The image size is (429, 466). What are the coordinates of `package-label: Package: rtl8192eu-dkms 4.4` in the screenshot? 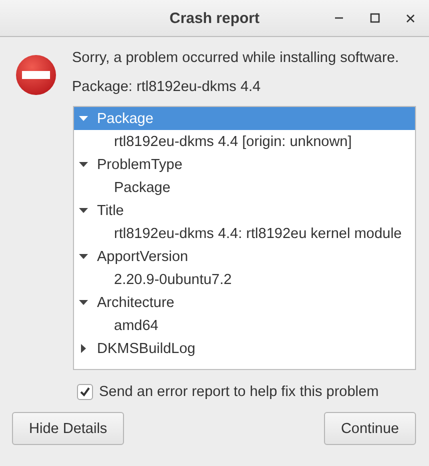 It's located at (167, 87).